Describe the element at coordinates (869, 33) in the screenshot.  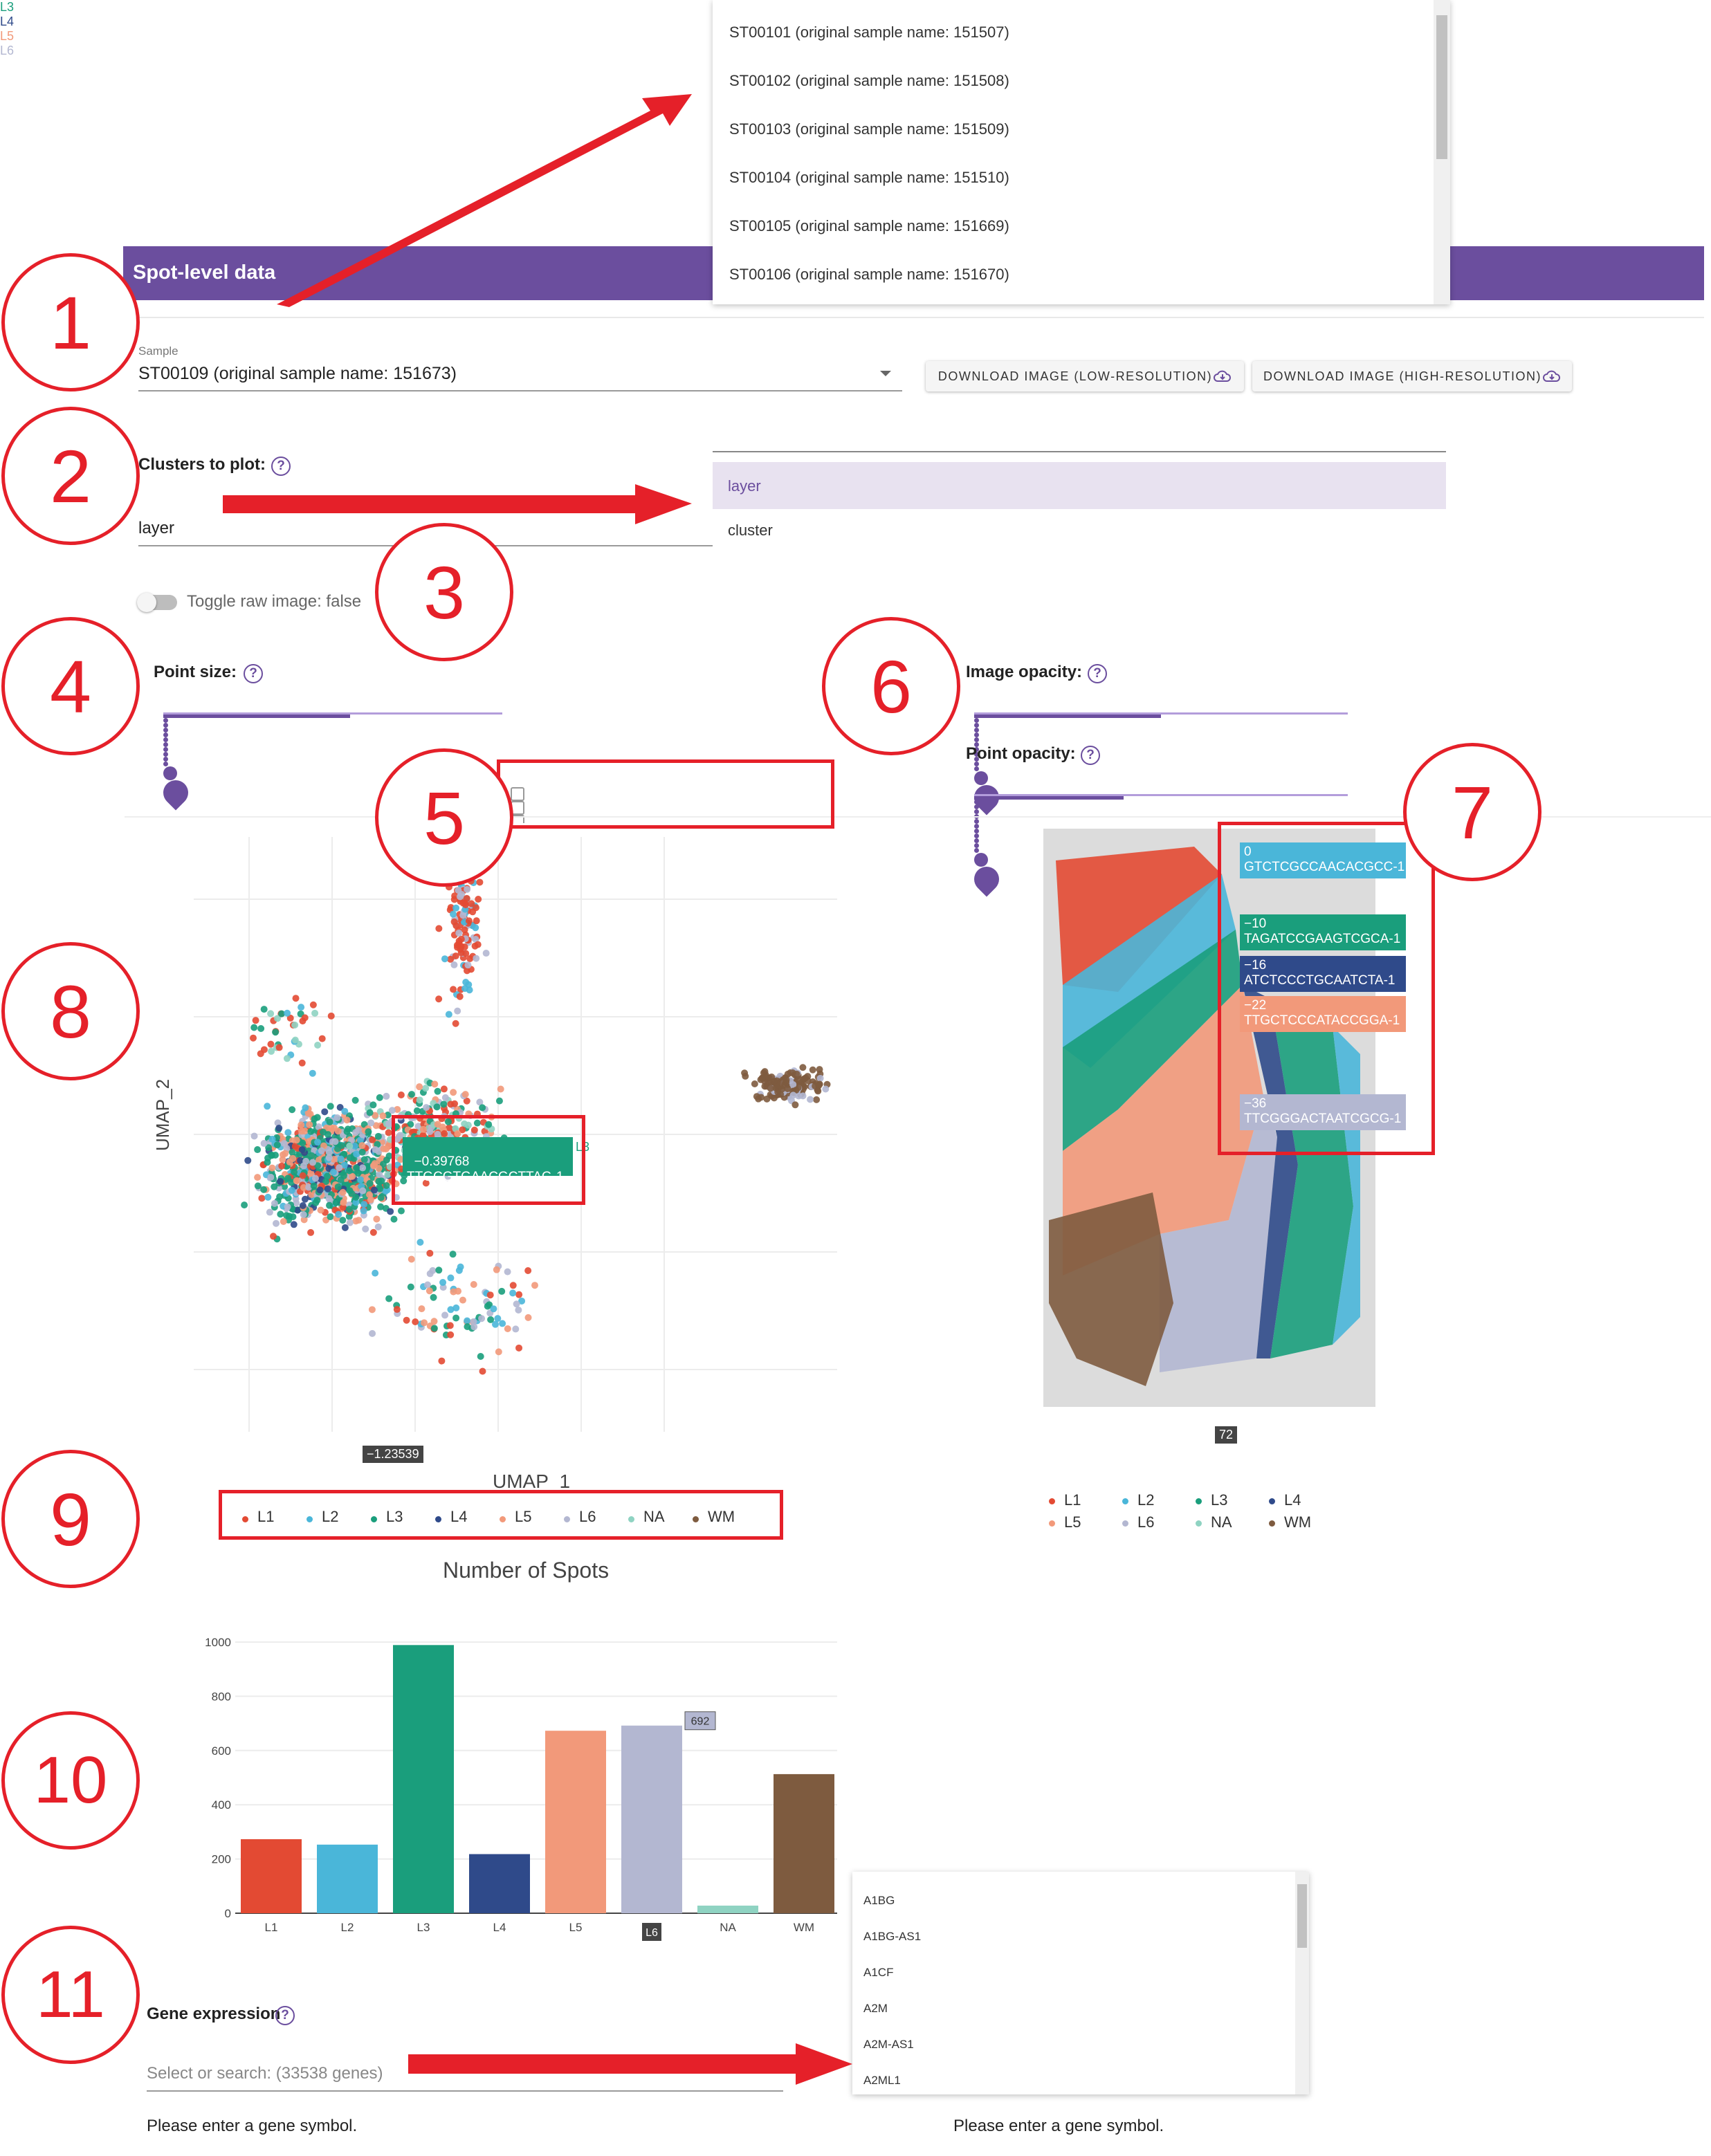
I see `sample-option: ST00101 (original sample name: 151507)` at that location.